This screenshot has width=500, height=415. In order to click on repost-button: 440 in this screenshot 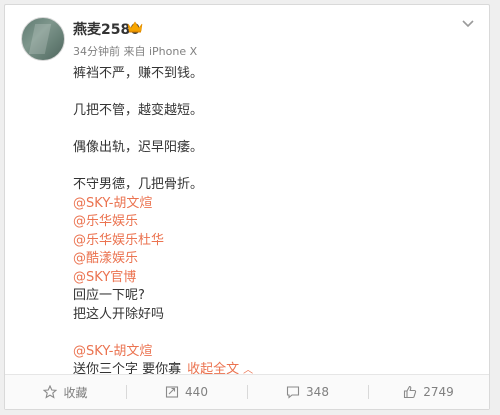, I will do `click(186, 392)`.